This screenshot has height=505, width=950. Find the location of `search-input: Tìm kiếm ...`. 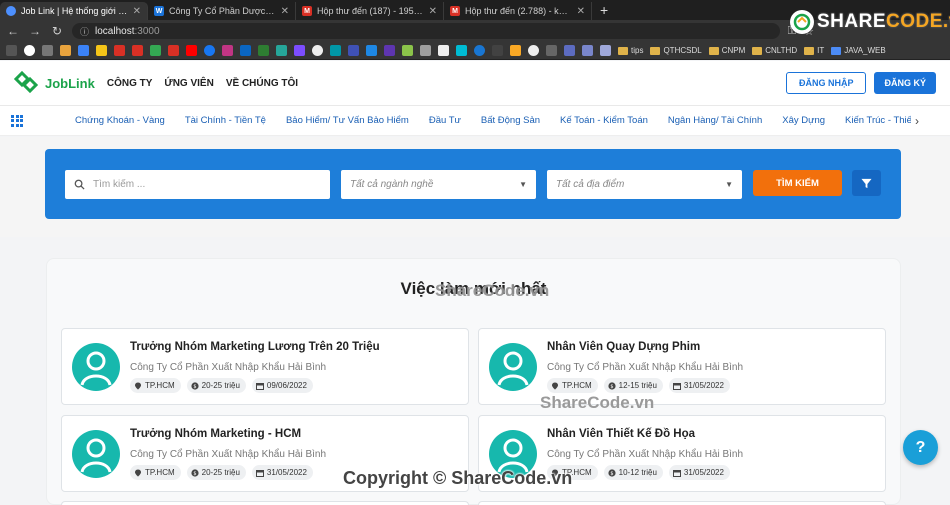

search-input: Tìm kiếm ... is located at coordinates (197, 184).